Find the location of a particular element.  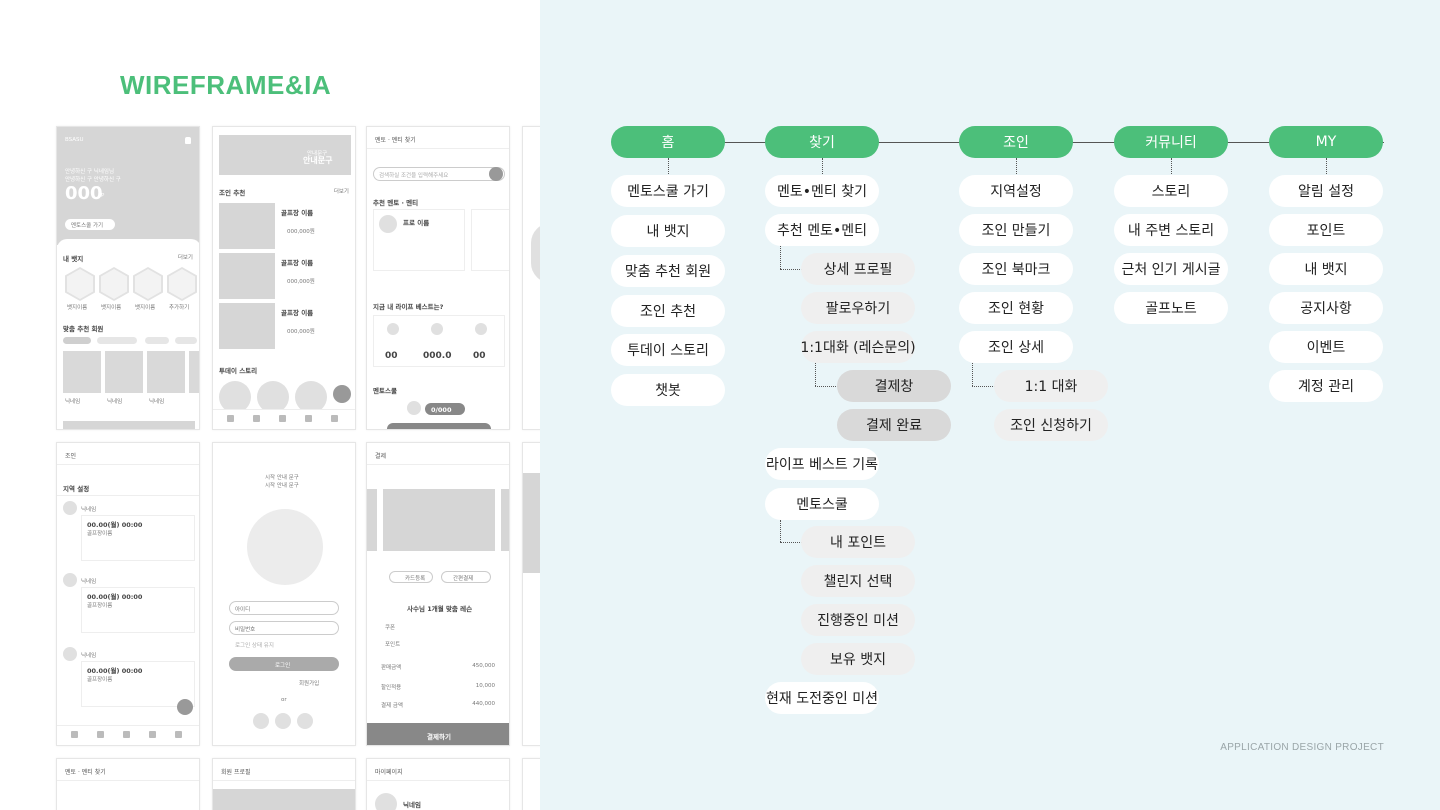

ia-node: 내 포인트 is located at coordinates (858, 542).